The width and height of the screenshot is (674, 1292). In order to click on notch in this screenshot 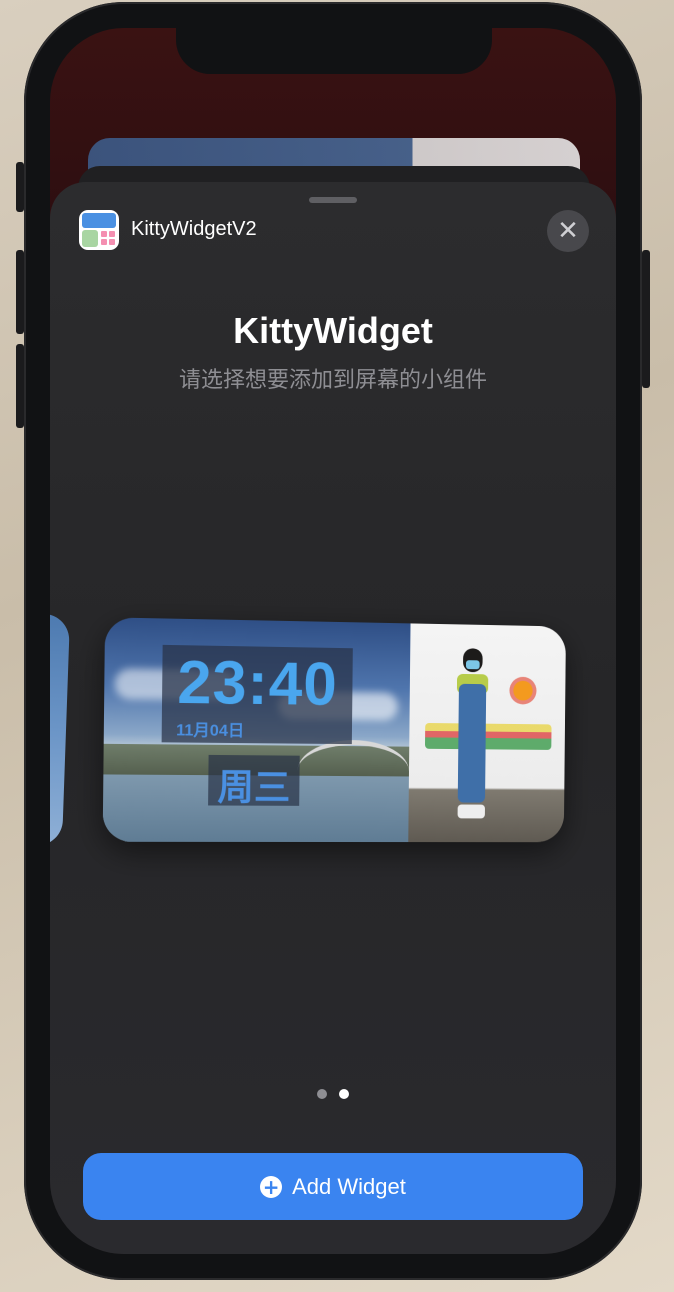, I will do `click(334, 51)`.